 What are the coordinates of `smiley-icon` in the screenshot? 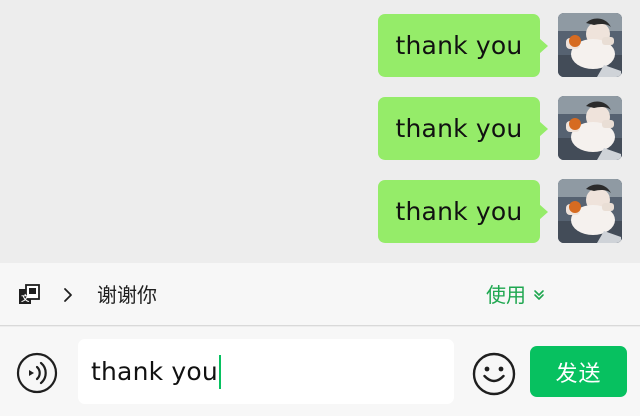 It's located at (494, 374).